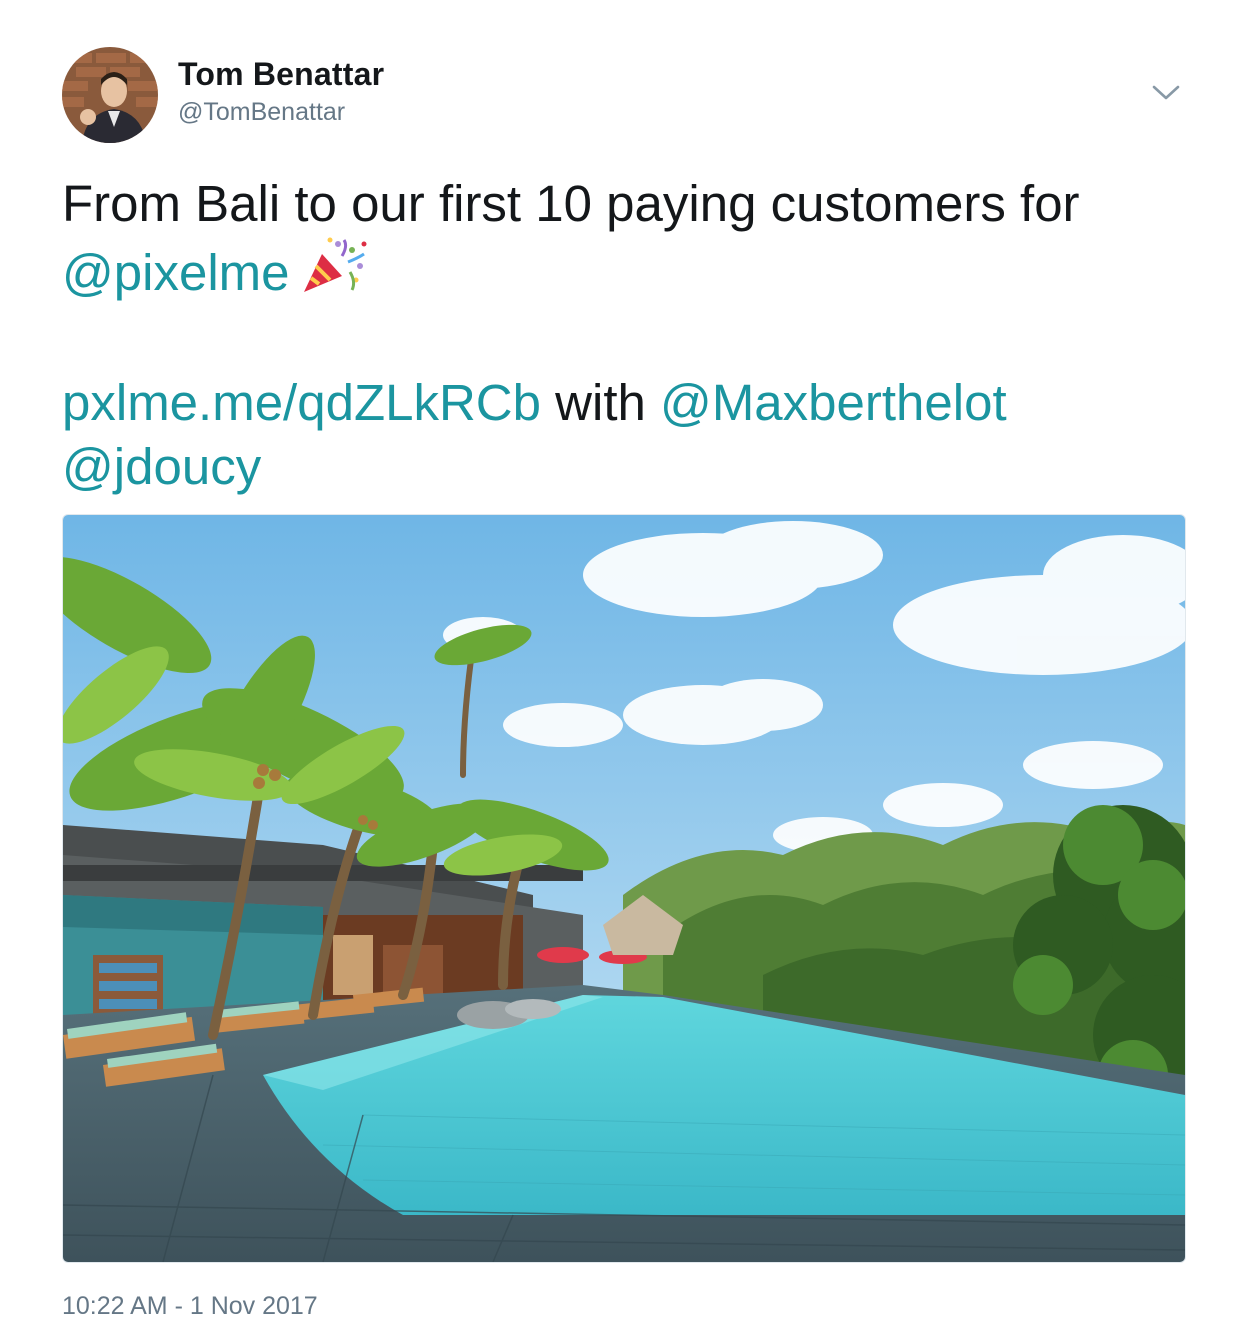 The width and height of the screenshot is (1236, 1328). I want to click on avatar, so click(110, 95).